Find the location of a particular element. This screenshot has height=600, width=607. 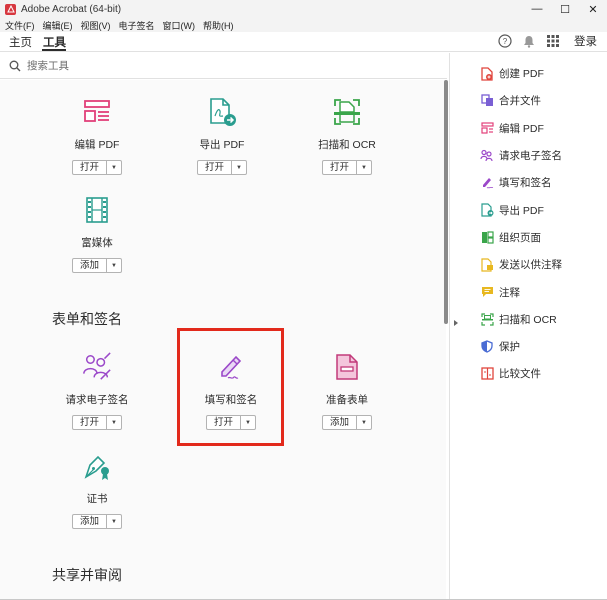

tool-label: 富媒体 is located at coordinates (97, 243).